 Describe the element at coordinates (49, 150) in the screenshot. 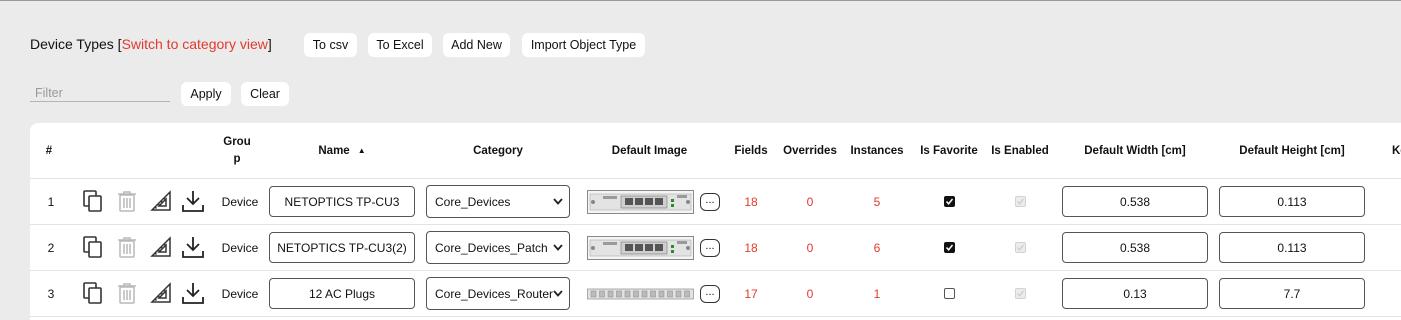

I see `column-header-number: #` at that location.